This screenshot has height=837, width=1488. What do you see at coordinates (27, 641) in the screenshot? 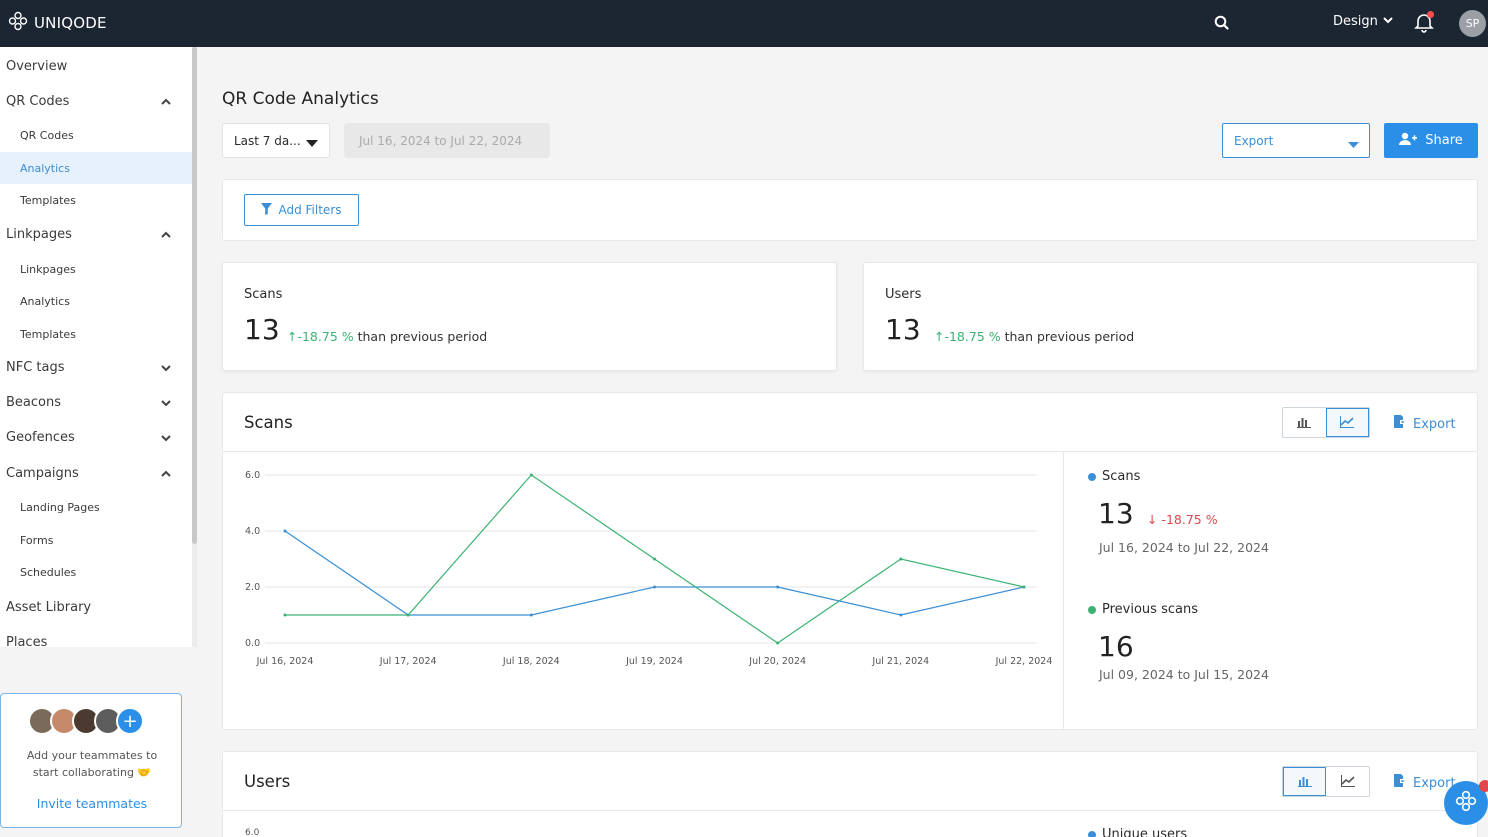
I see `sidebar-item-label: Places` at bounding box center [27, 641].